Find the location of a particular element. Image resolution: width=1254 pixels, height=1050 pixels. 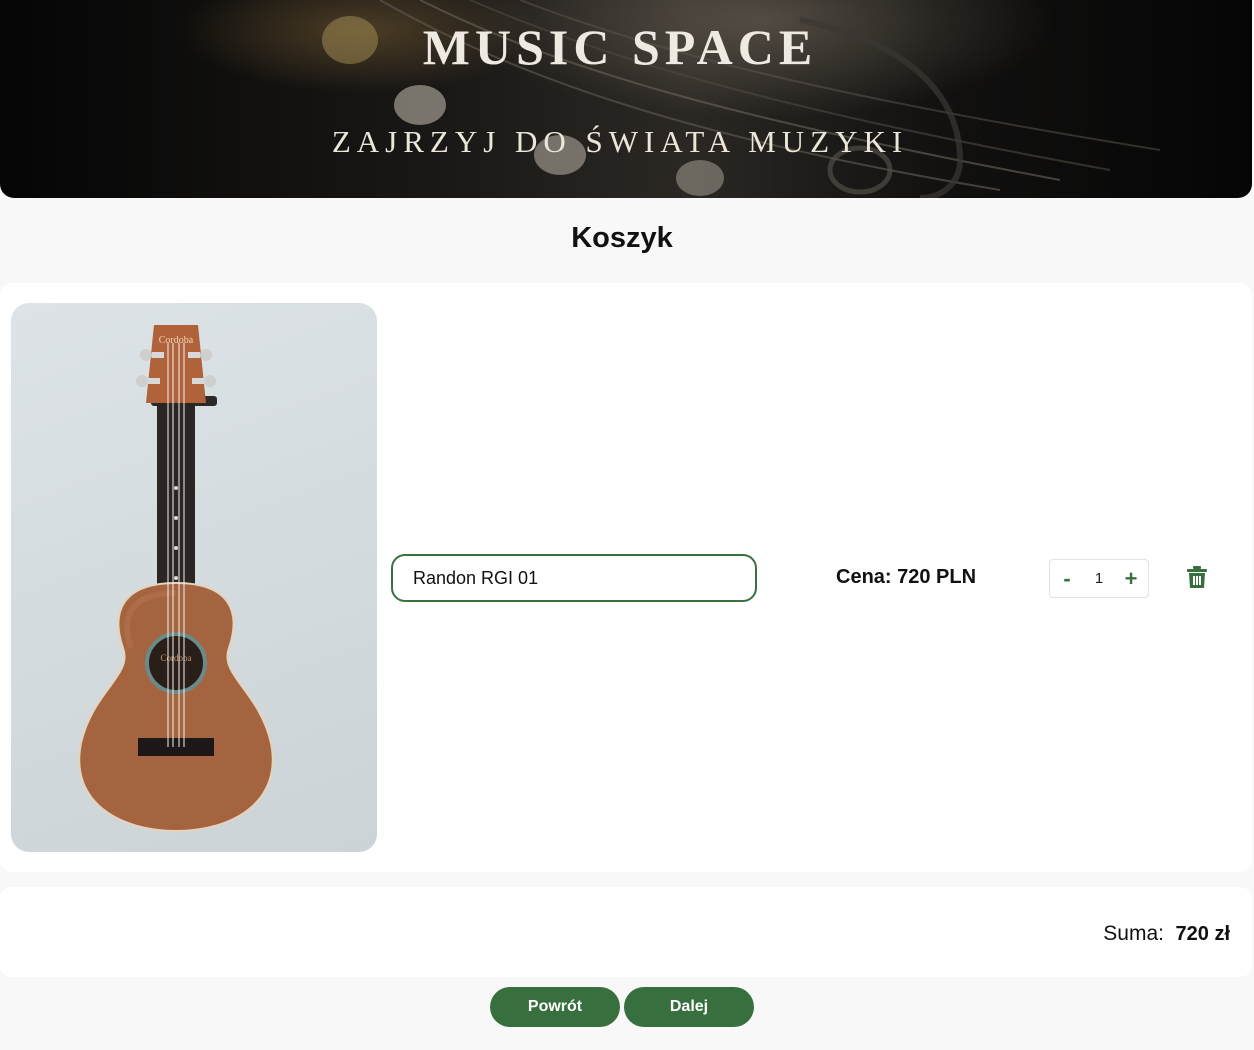

product-price: Cena: 720 PLN is located at coordinates (906, 577).